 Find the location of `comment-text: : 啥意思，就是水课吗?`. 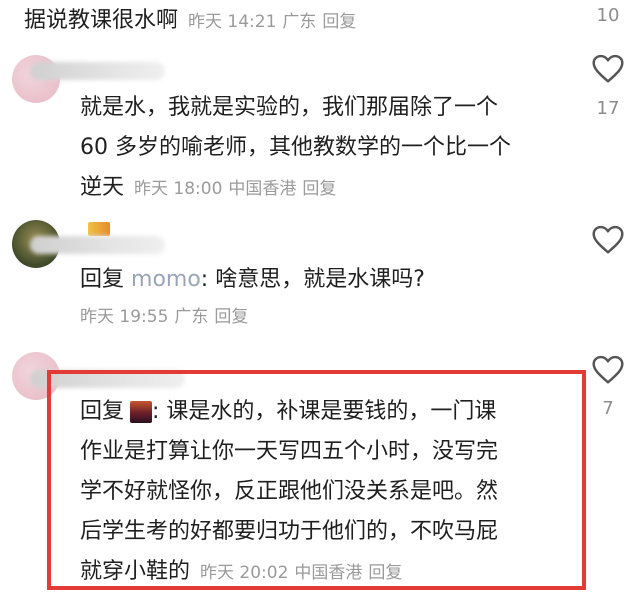

comment-text: : 啥意思，就是水课吗? is located at coordinates (312, 279).